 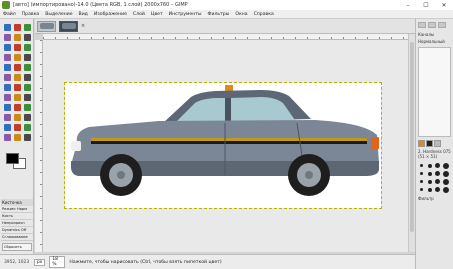 I want to click on tool-gradient-icon, so click(x=17, y=97).